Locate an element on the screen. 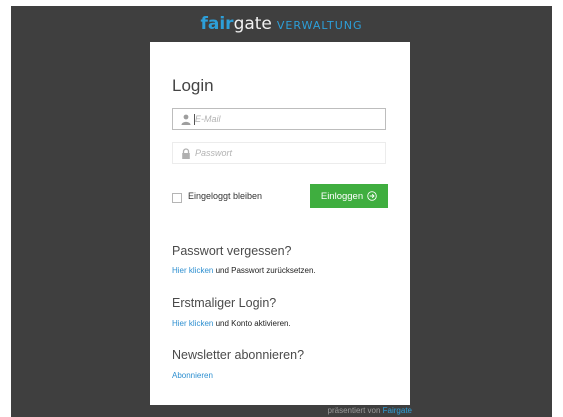 Image resolution: width=563 pixels, height=417 pixels. newsletter-line: Abonnieren is located at coordinates (192, 375).